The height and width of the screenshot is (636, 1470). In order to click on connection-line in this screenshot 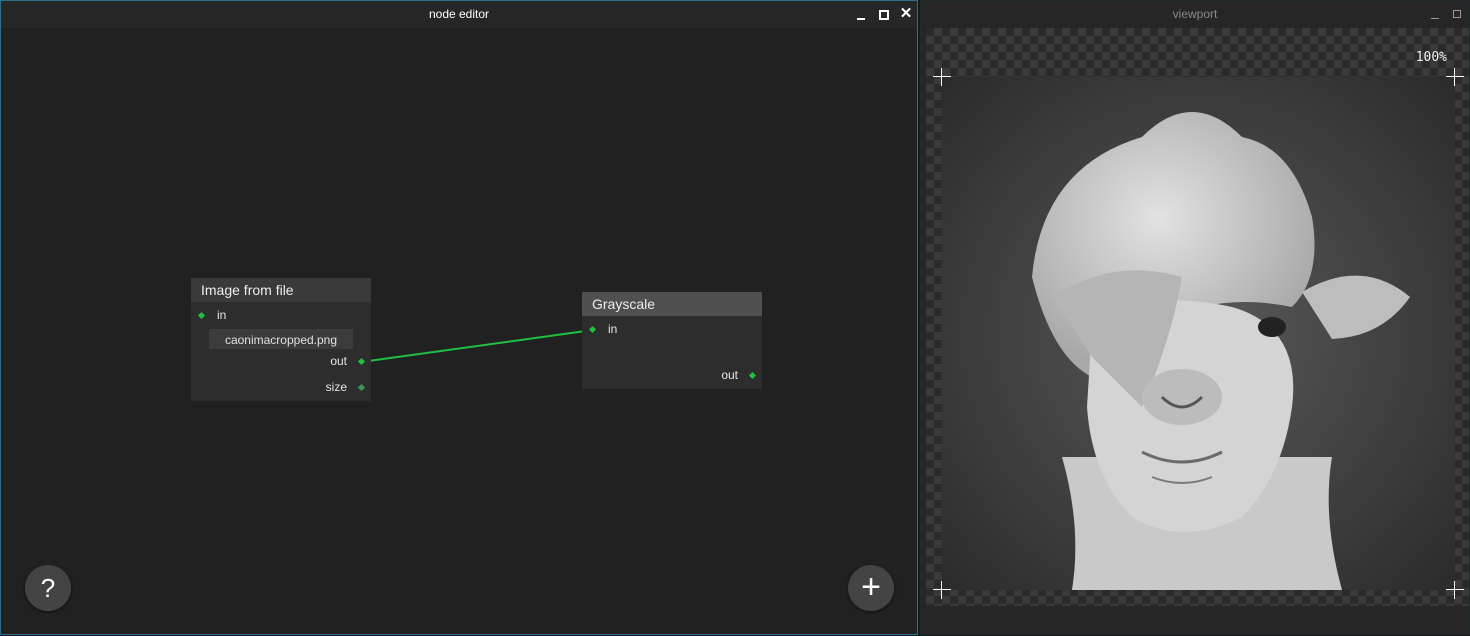, I will do `click(477, 346)`.